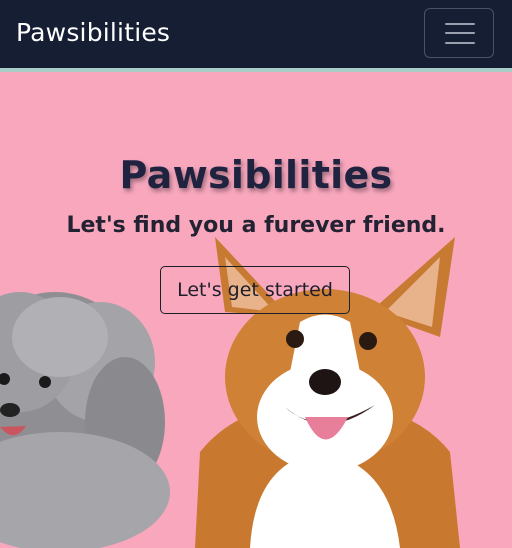  What do you see at coordinates (256, 175) in the screenshot?
I see `hero-title: Pawsibilities` at bounding box center [256, 175].